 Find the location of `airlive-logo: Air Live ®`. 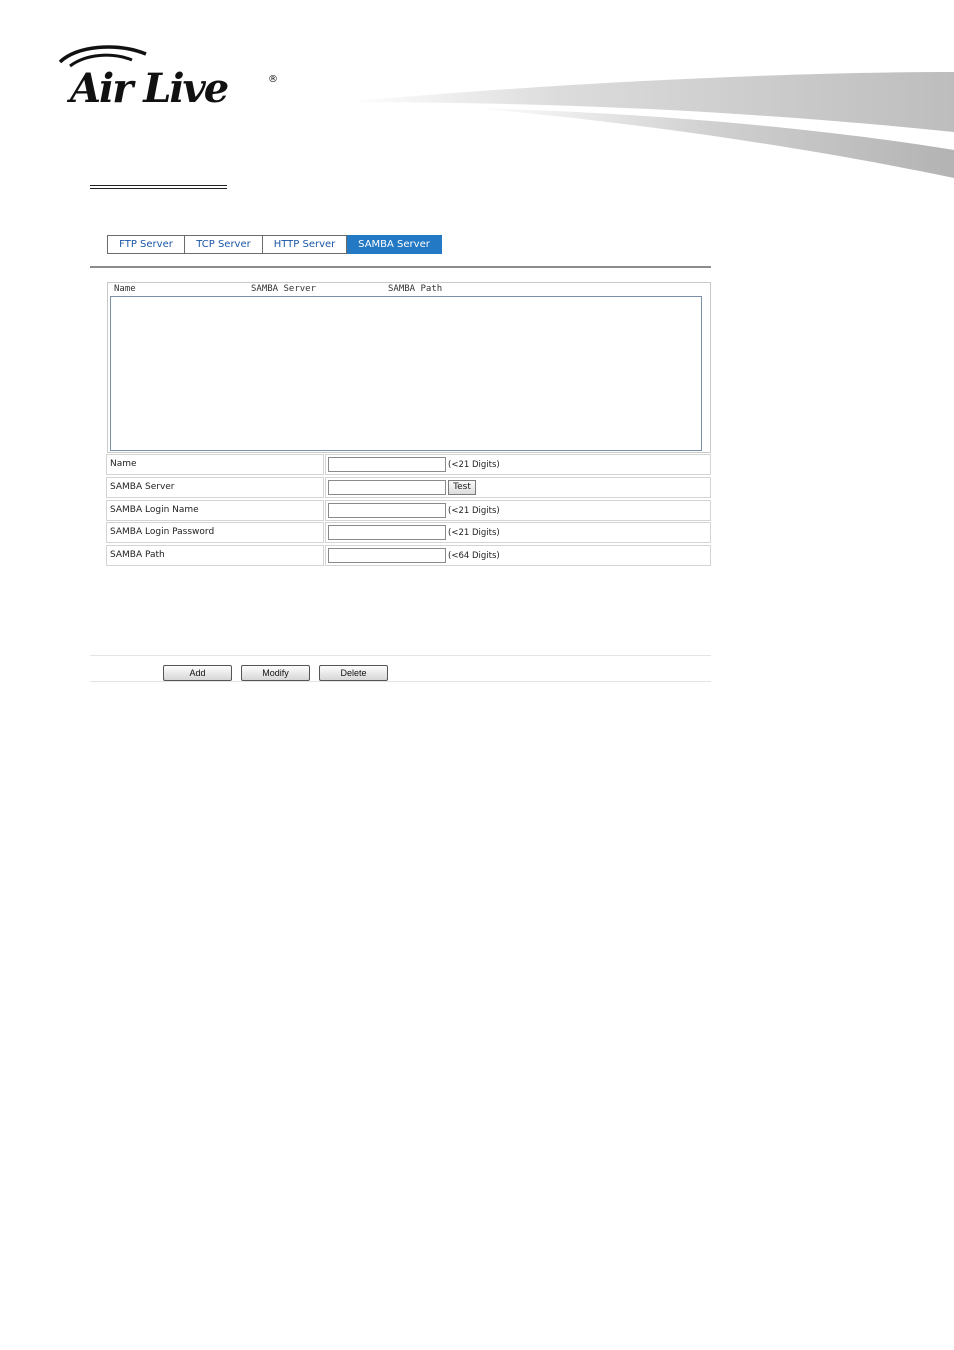

airlive-logo: Air Live ® is located at coordinates (168, 77).